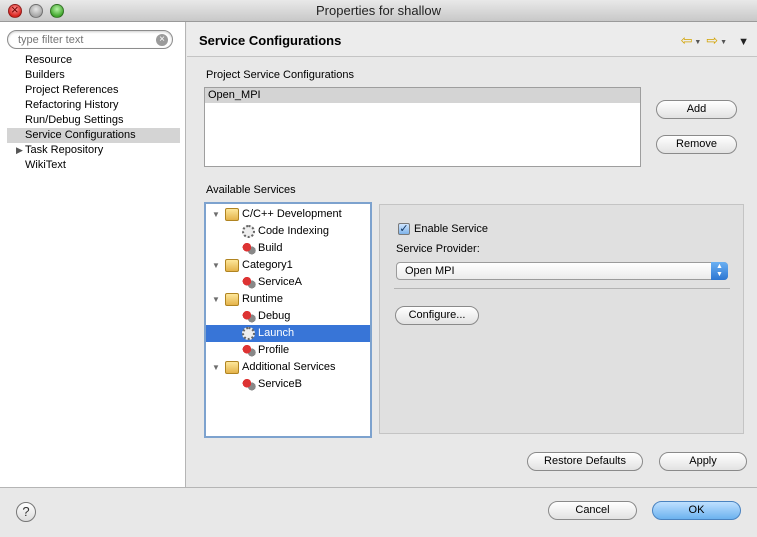 The height and width of the screenshot is (537, 757). What do you see at coordinates (267, 265) in the screenshot?
I see `tree-node-label: Category1` at bounding box center [267, 265].